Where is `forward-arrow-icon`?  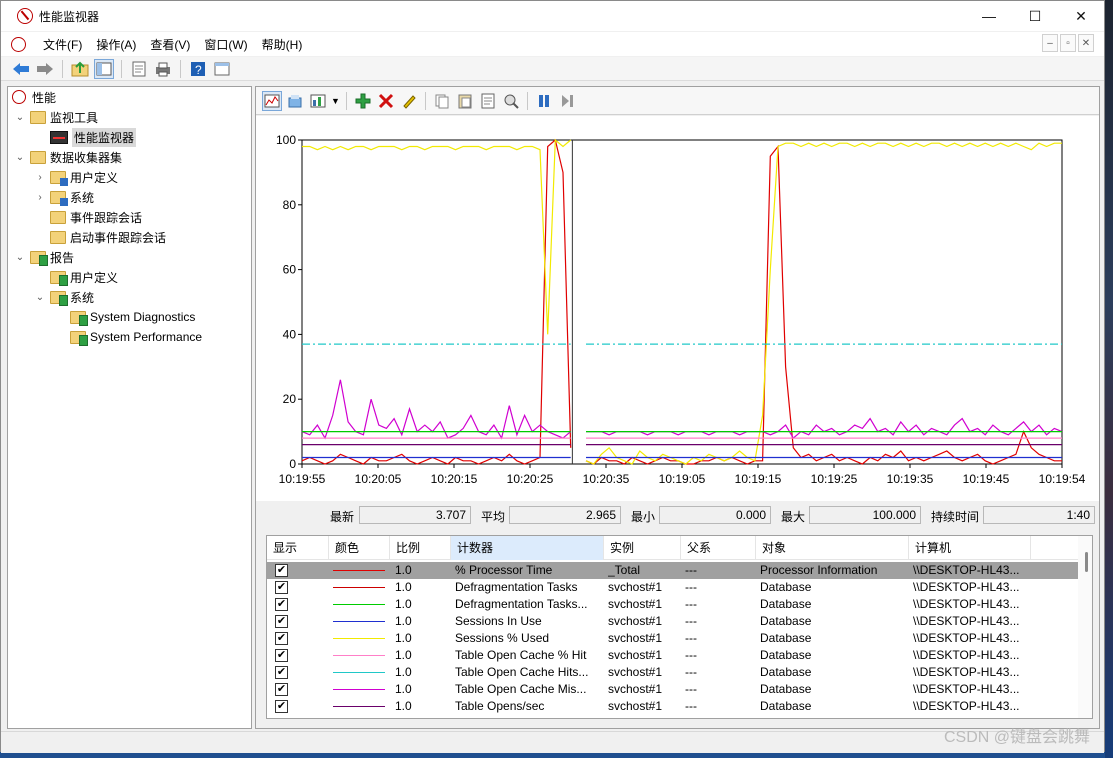
forward-arrow-icon is located at coordinates (45, 69).